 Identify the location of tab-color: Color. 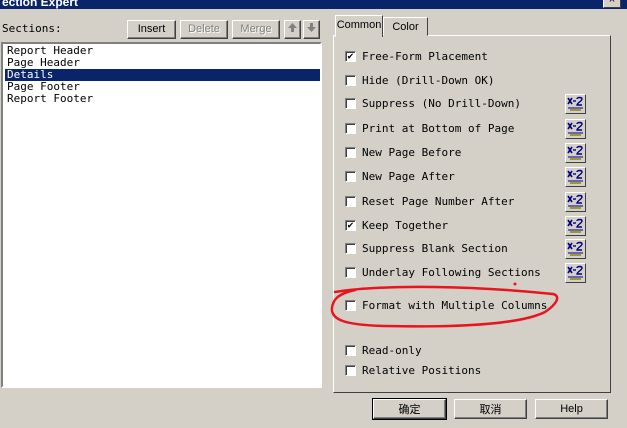
(405, 26).